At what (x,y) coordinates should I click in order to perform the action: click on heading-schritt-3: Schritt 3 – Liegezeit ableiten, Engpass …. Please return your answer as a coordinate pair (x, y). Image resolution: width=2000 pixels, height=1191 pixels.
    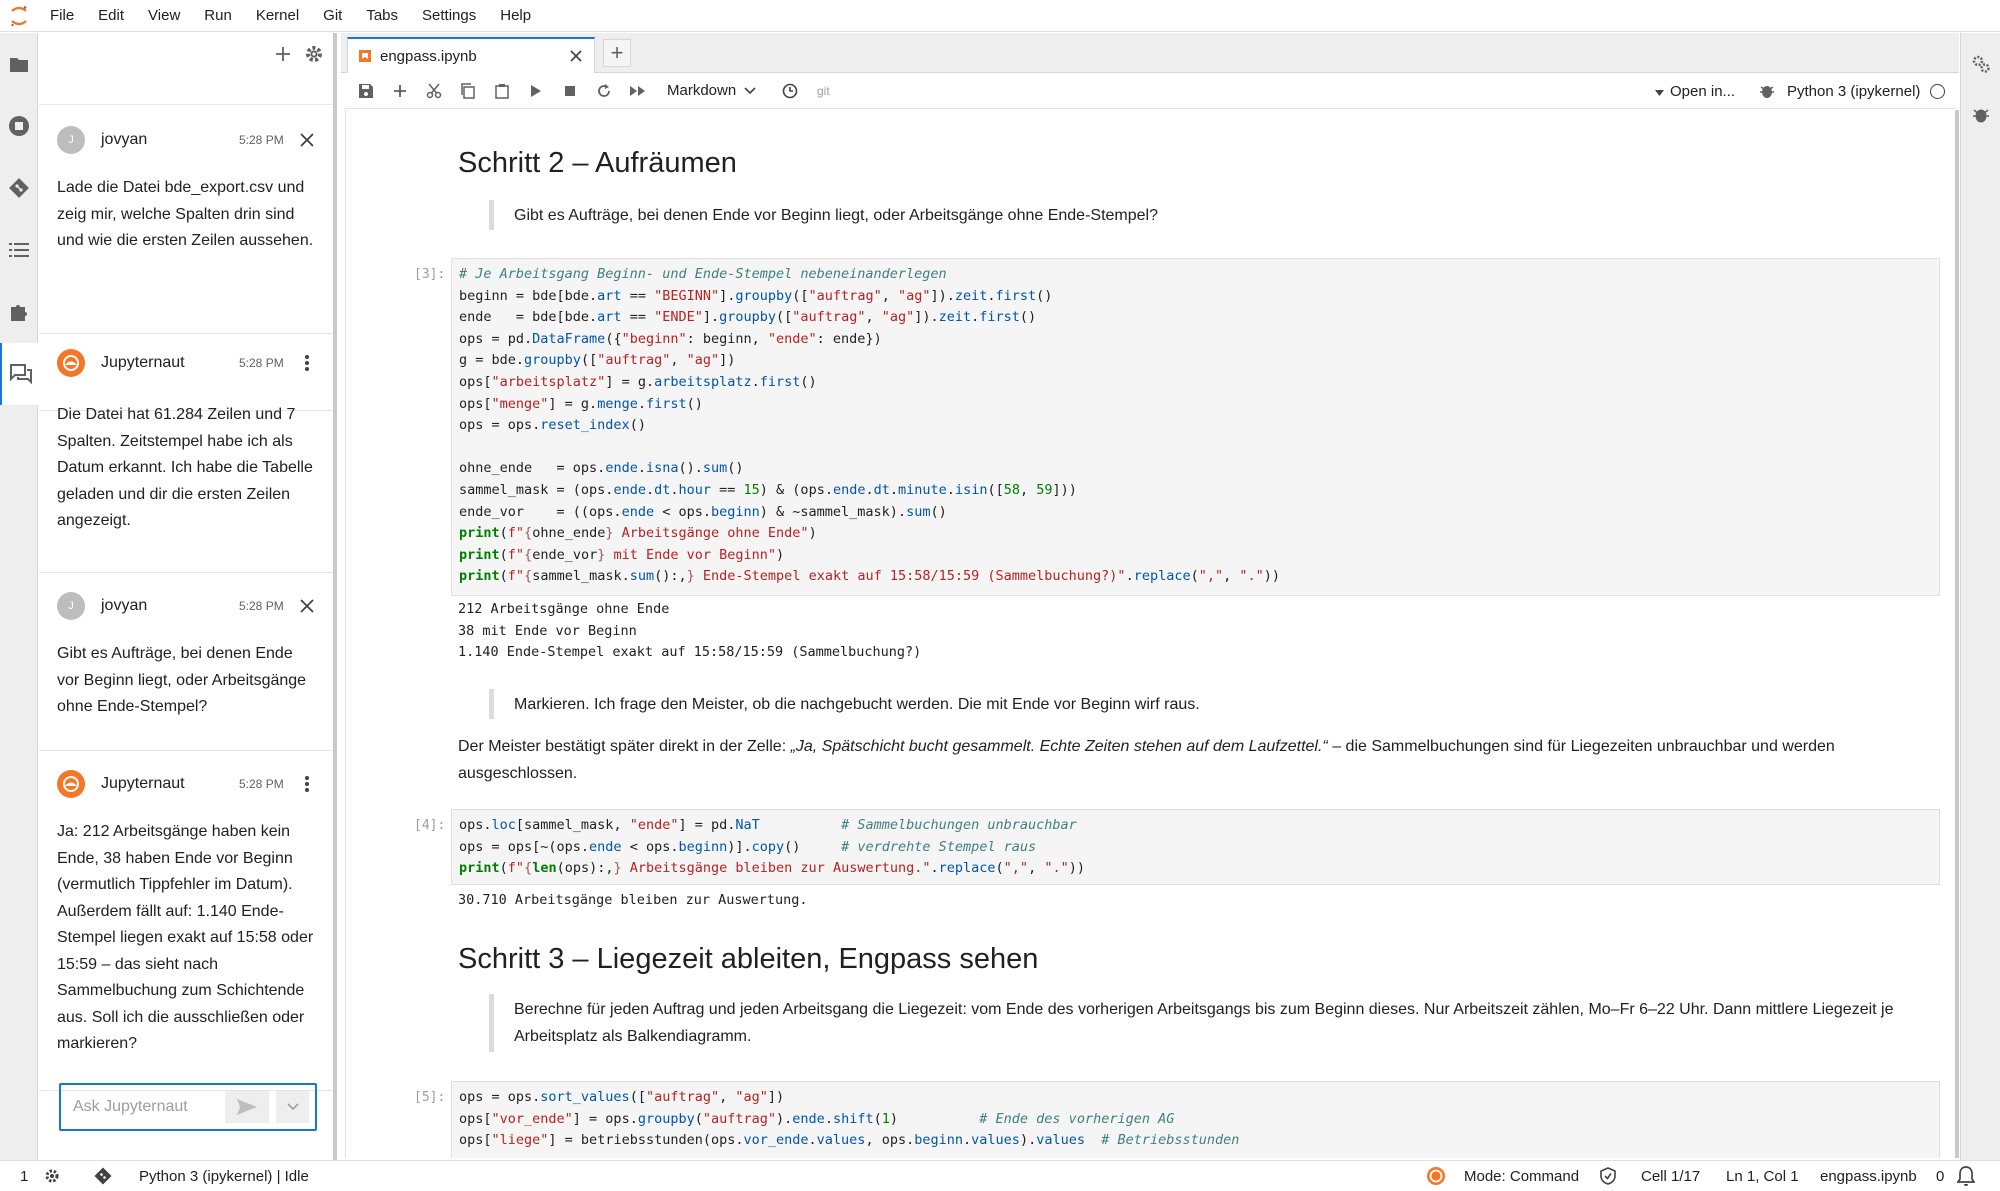
    Looking at the image, I should click on (748, 959).